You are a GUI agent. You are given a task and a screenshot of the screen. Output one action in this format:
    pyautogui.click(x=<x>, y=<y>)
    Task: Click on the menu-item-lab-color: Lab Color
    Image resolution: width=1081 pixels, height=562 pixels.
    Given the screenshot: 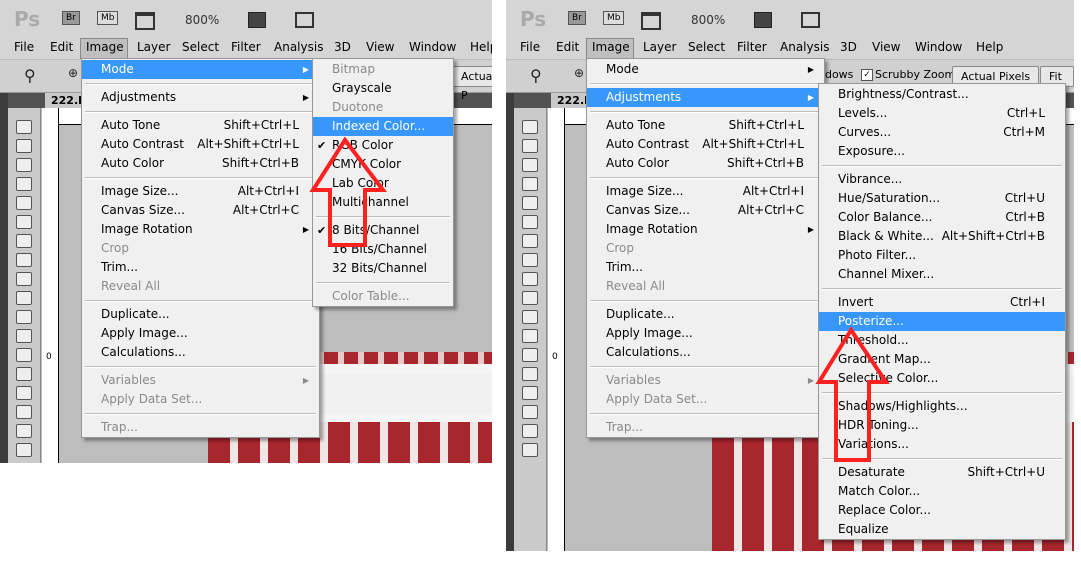 What is the action you would take?
    pyautogui.click(x=383, y=183)
    